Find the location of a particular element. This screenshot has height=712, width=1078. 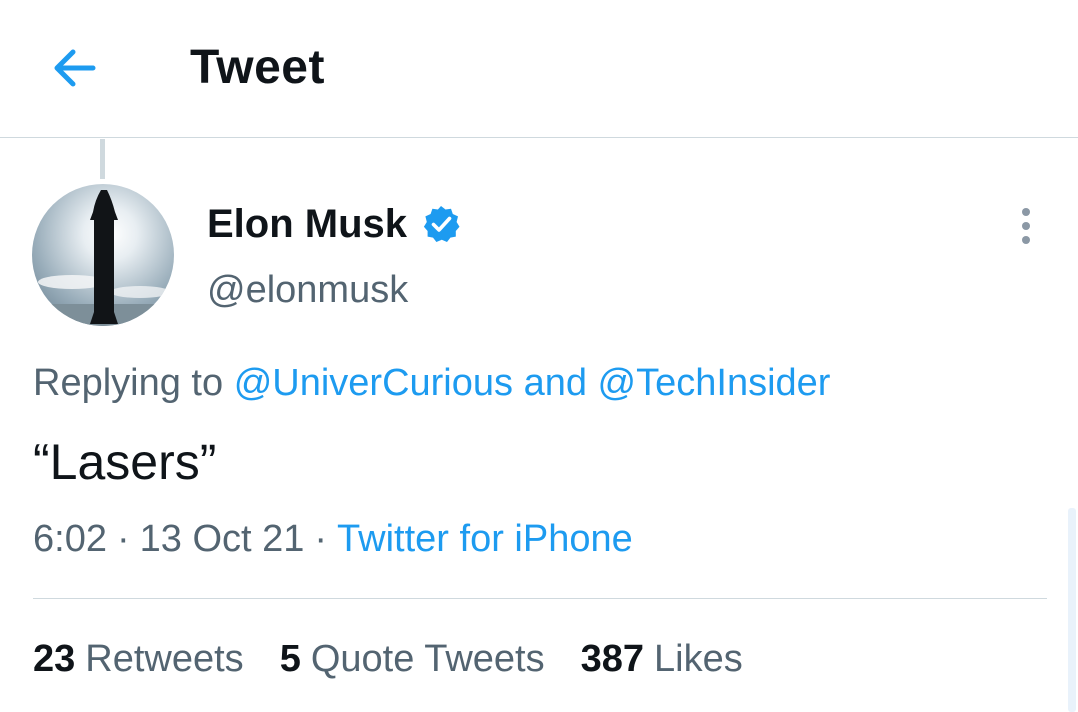

likes-count: 387 is located at coordinates (612, 659).